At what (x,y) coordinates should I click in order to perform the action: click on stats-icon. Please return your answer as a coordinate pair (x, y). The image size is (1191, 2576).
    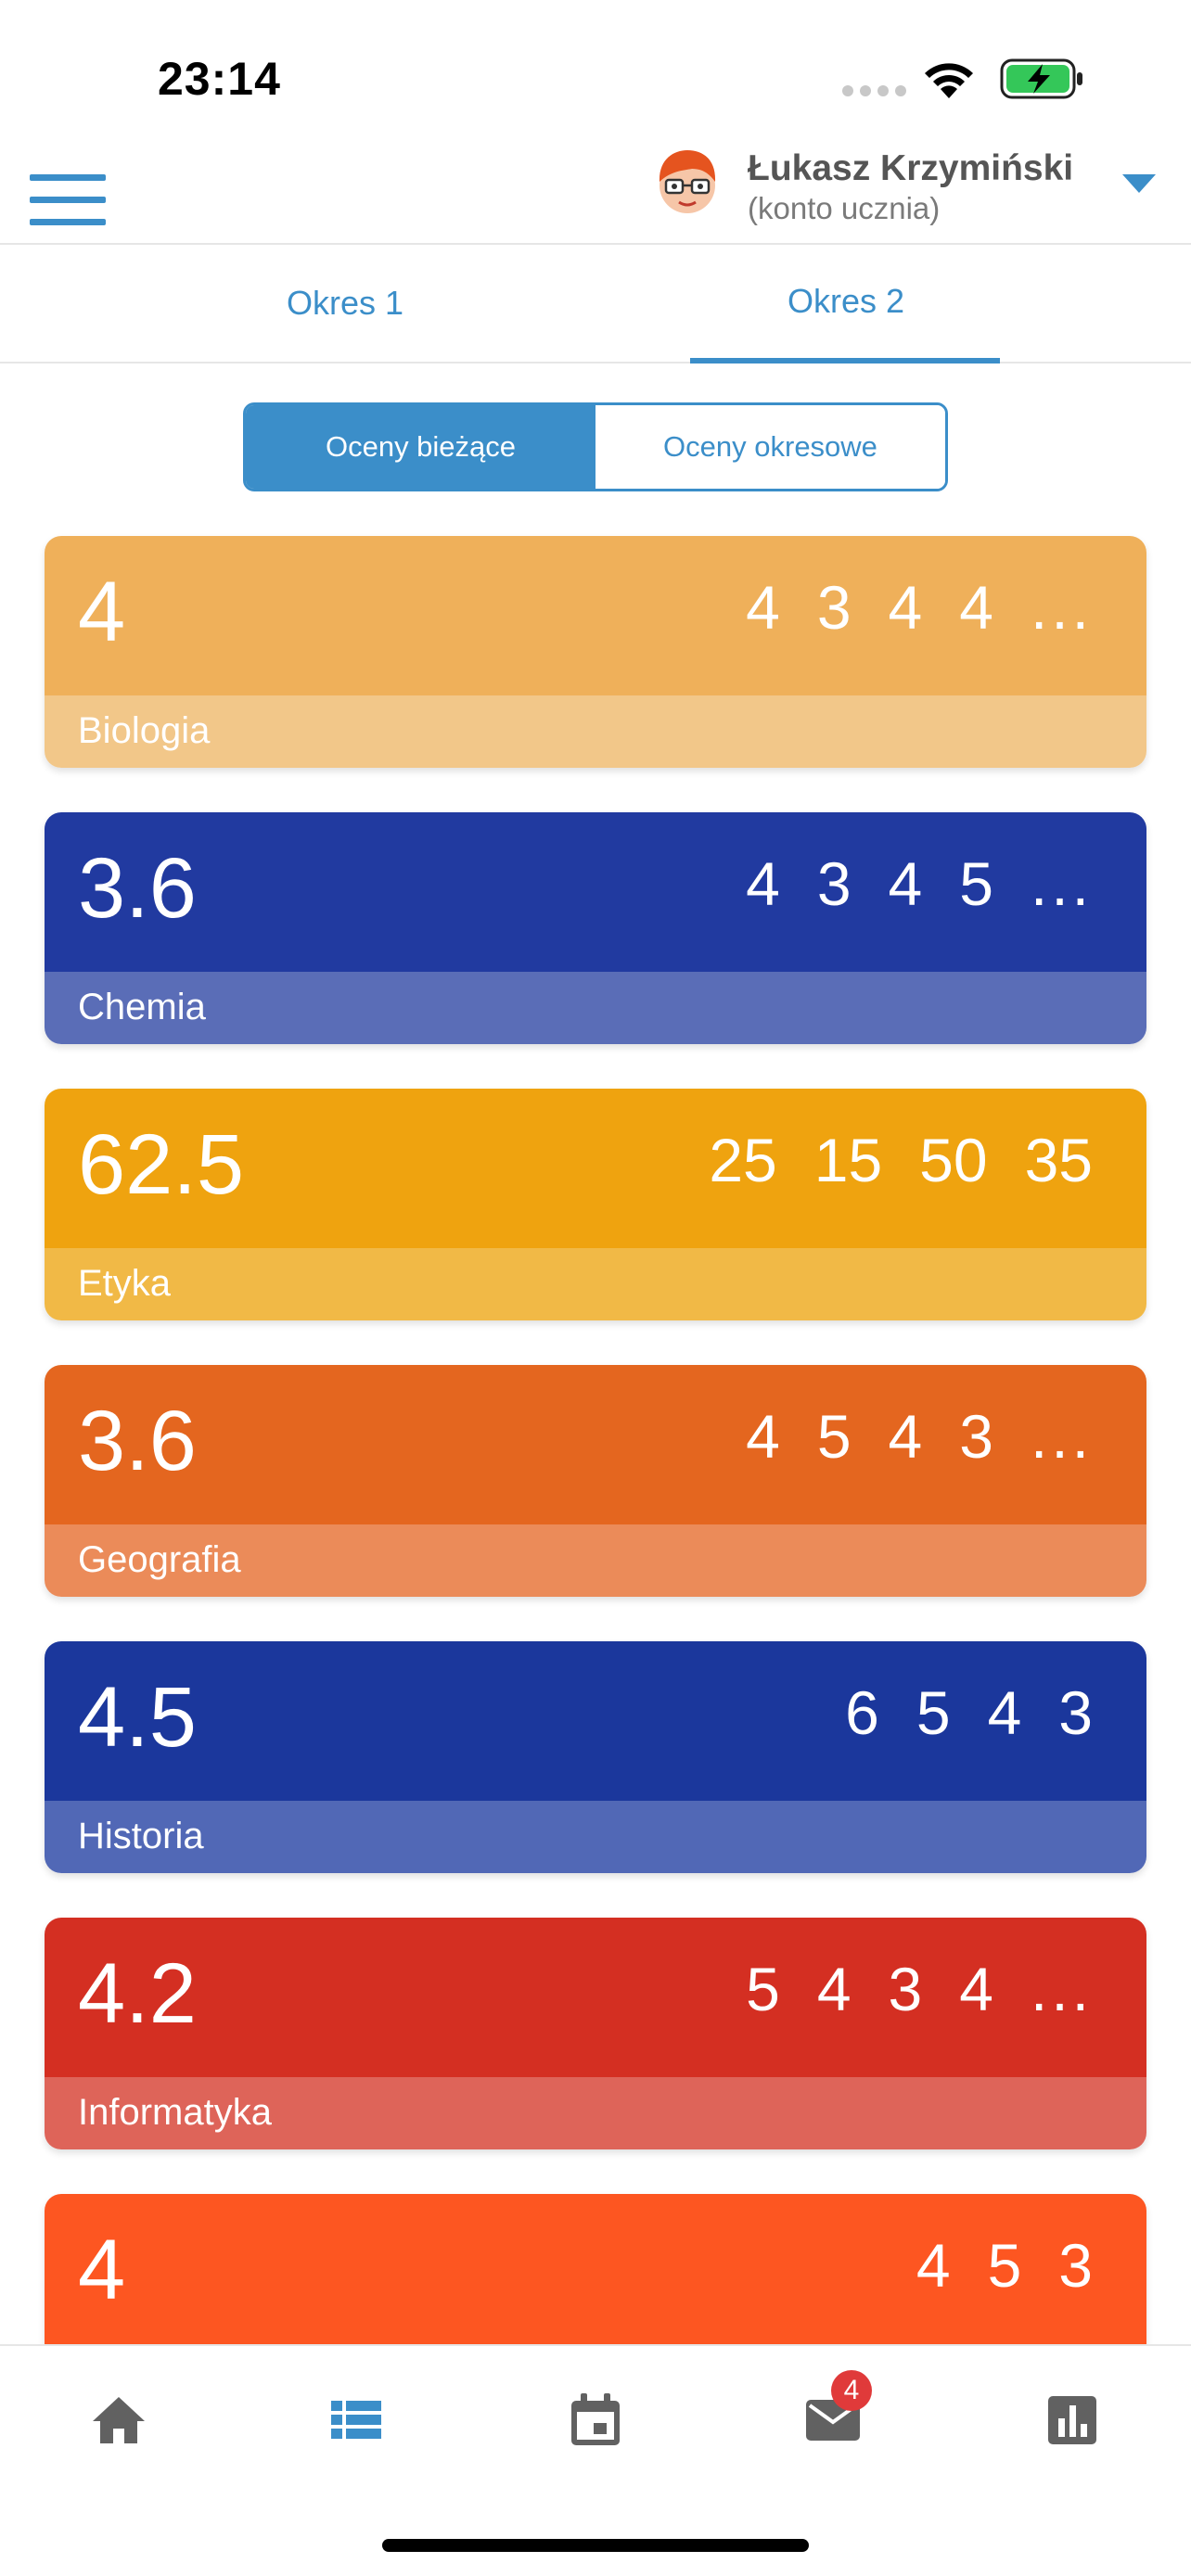
    Looking at the image, I should click on (1072, 2420).